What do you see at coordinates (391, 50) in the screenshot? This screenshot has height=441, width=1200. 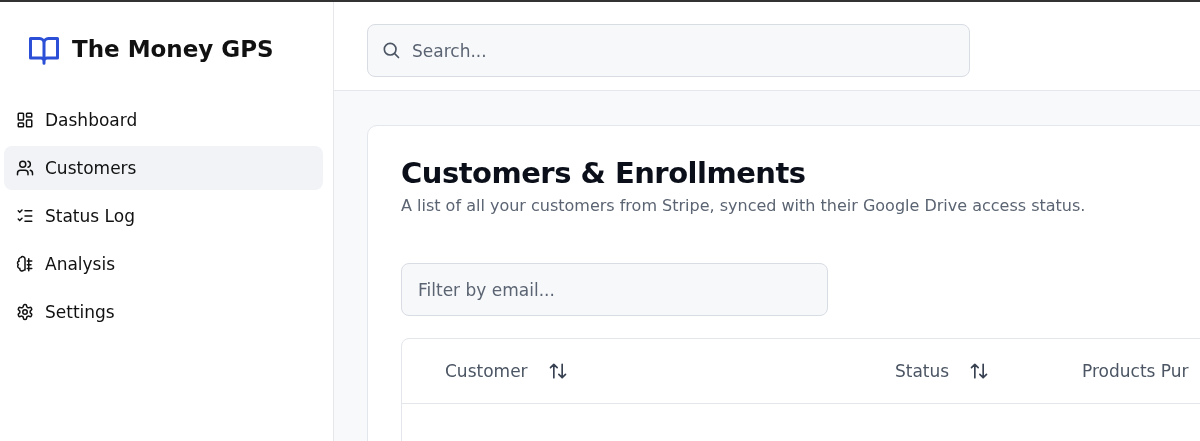 I see `search-icon` at bounding box center [391, 50].